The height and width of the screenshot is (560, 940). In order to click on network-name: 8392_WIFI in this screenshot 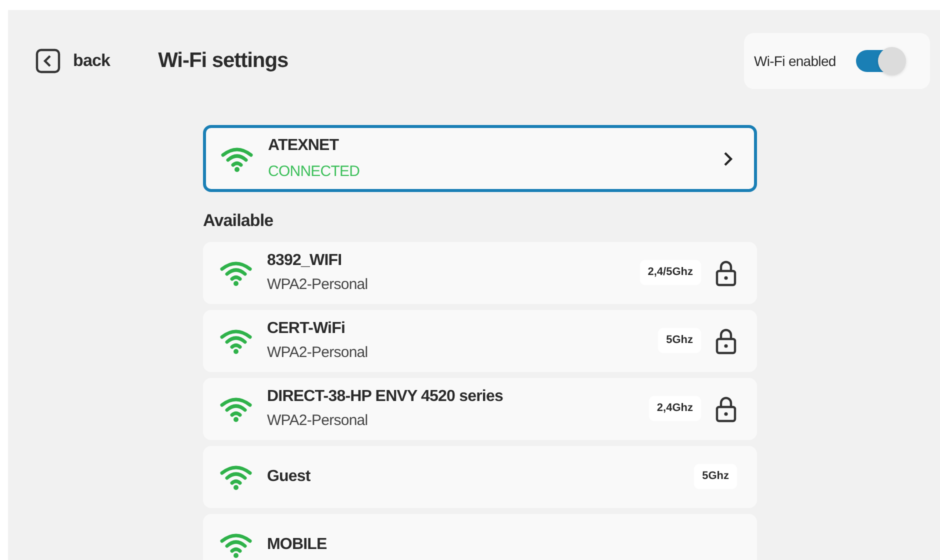, I will do `click(305, 260)`.